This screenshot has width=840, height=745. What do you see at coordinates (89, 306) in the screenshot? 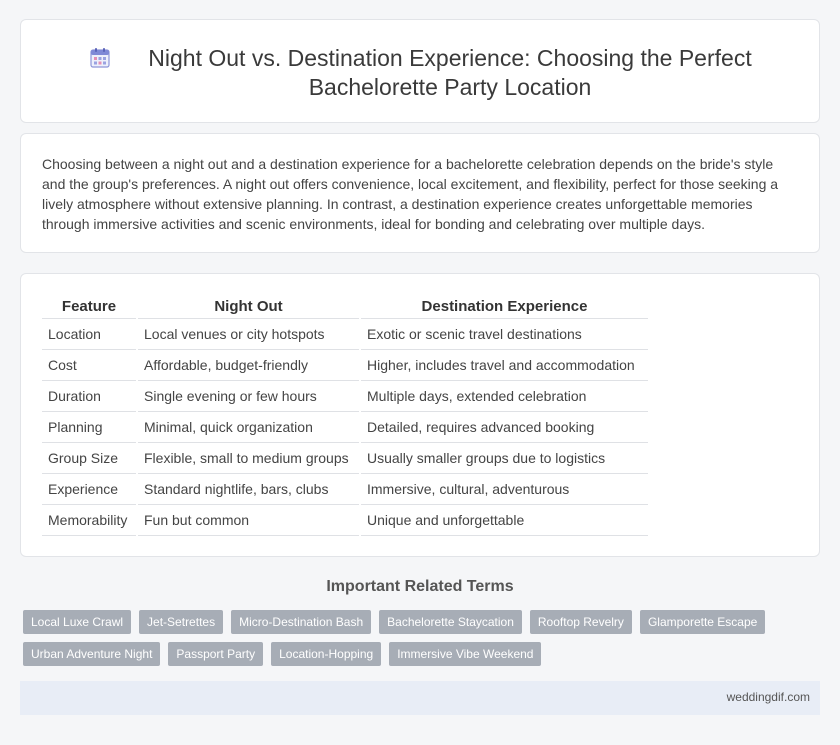
I see `header-feature: Feature` at bounding box center [89, 306].